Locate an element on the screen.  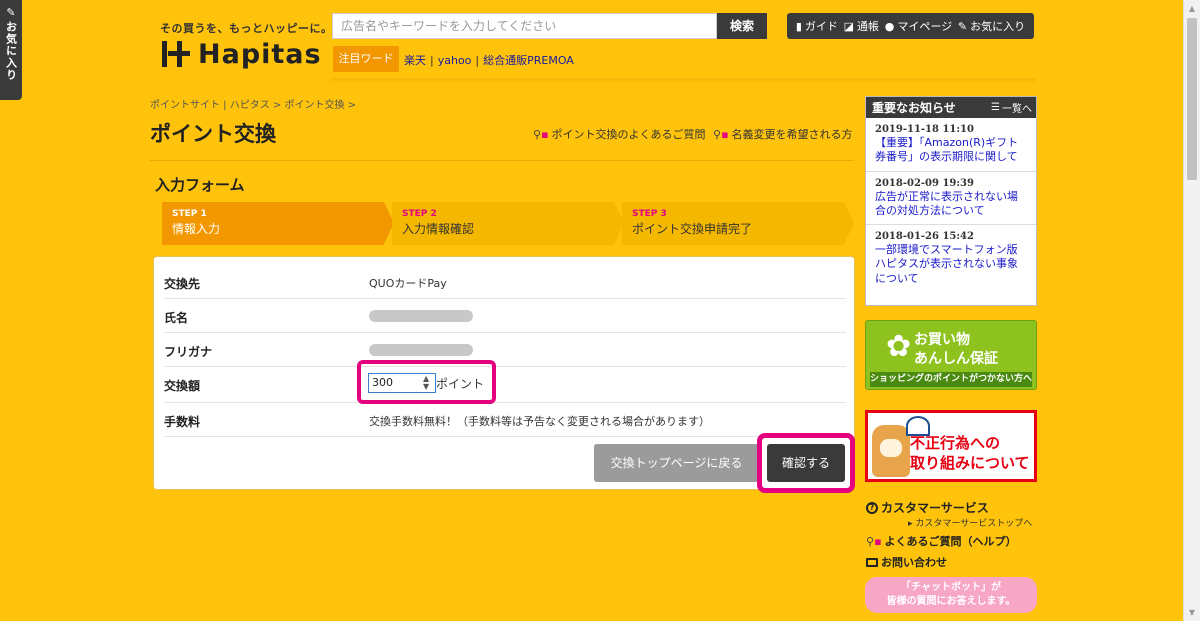
shopping-banner-line2: あんしん保証 is located at coordinates (956, 359).